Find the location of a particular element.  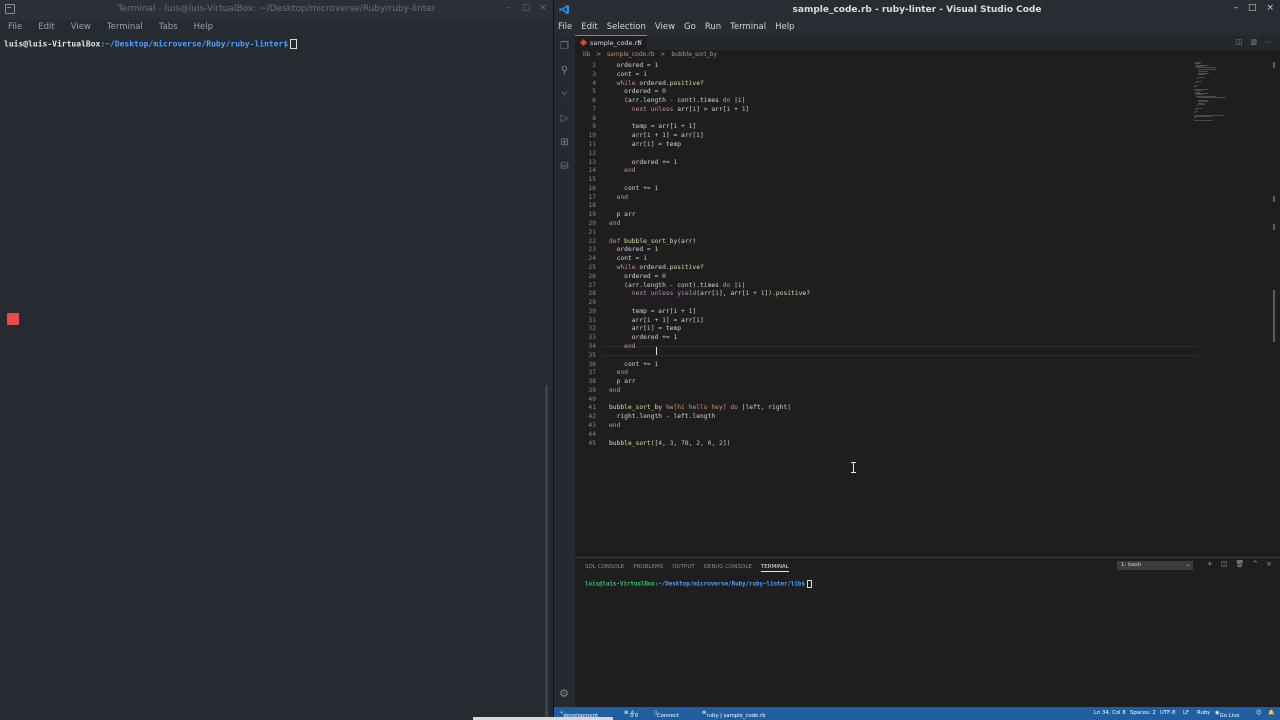

code-line: 13 ordered += 1 is located at coordinates (865, 163).